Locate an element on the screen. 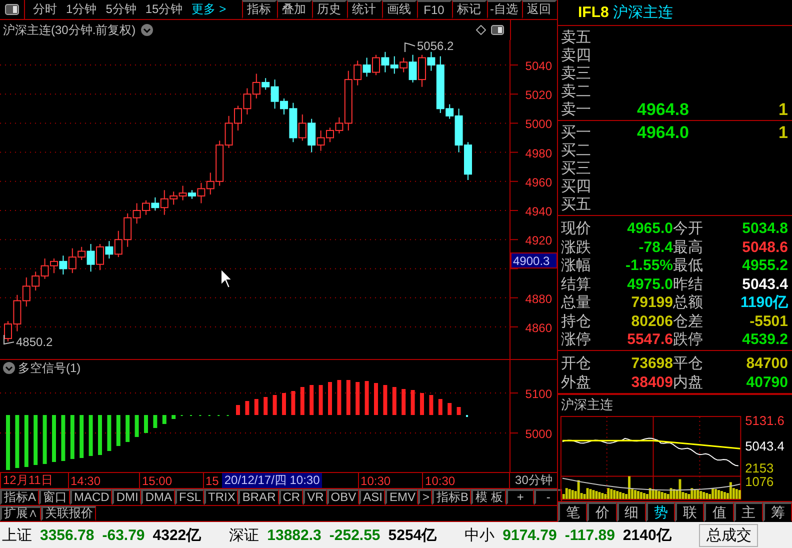 The image size is (792, 548). toolbar-button: -自选 is located at coordinates (504, 9).